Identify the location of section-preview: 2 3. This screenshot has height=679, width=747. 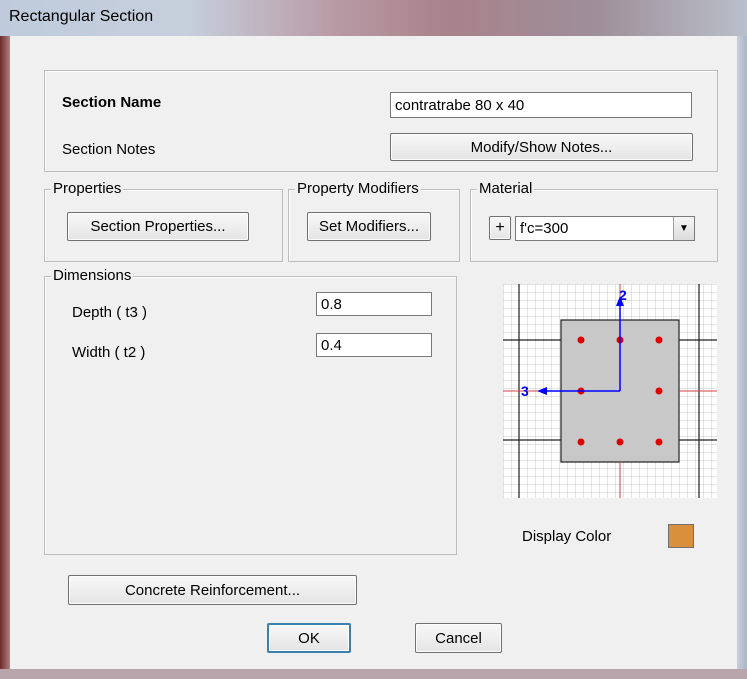
(610, 391).